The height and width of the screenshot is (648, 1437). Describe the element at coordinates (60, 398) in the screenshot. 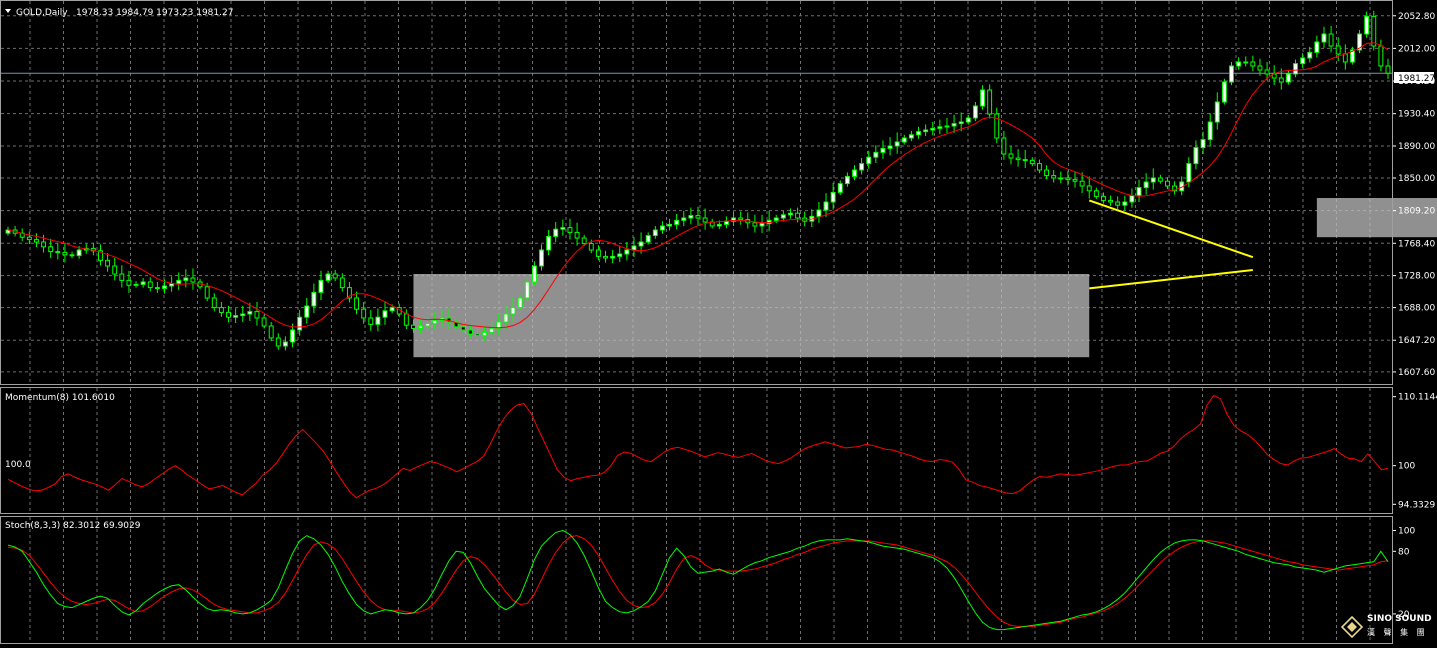

I see `momentum-label: Momentum(8) 101.6010` at that location.